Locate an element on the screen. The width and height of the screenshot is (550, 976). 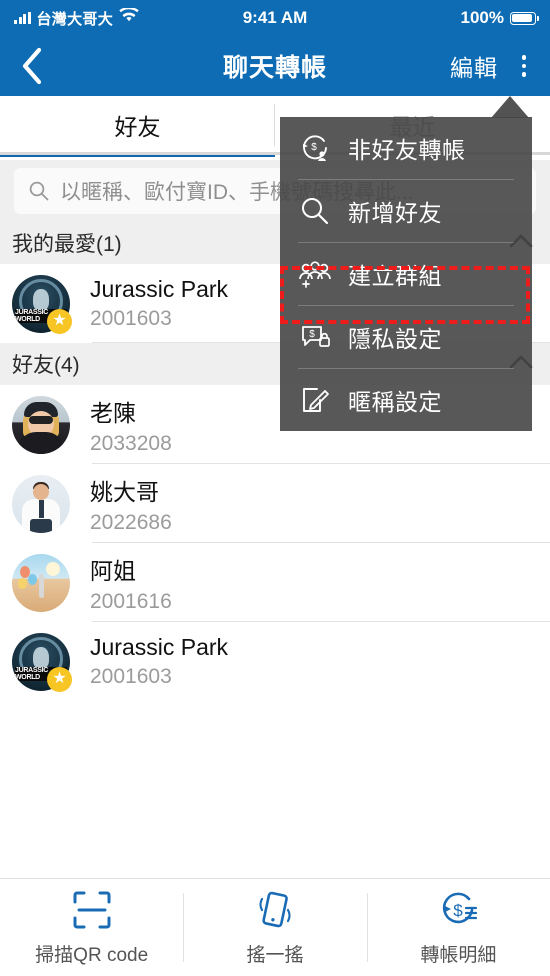
signal-bars-icon is located at coordinates (22, 18).